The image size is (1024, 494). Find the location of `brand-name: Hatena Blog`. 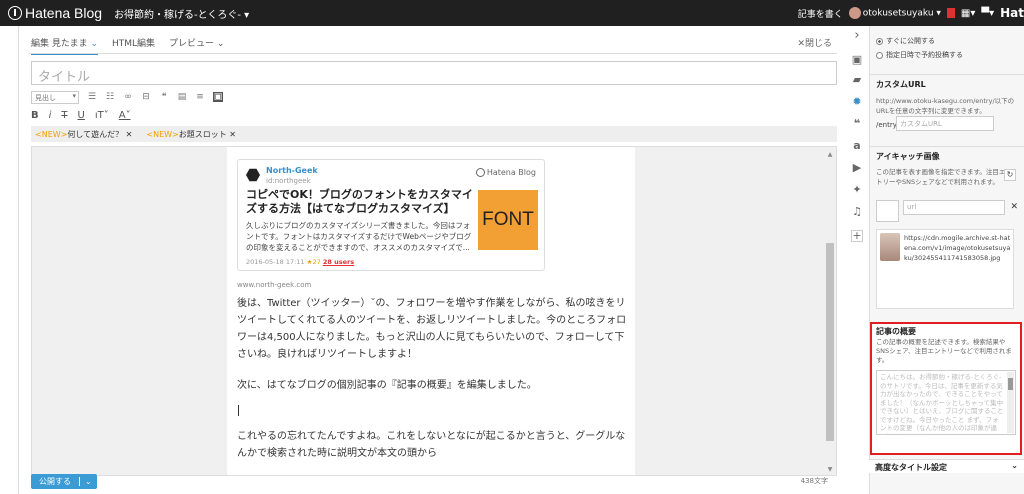

brand-name: Hatena Blog is located at coordinates (64, 13).